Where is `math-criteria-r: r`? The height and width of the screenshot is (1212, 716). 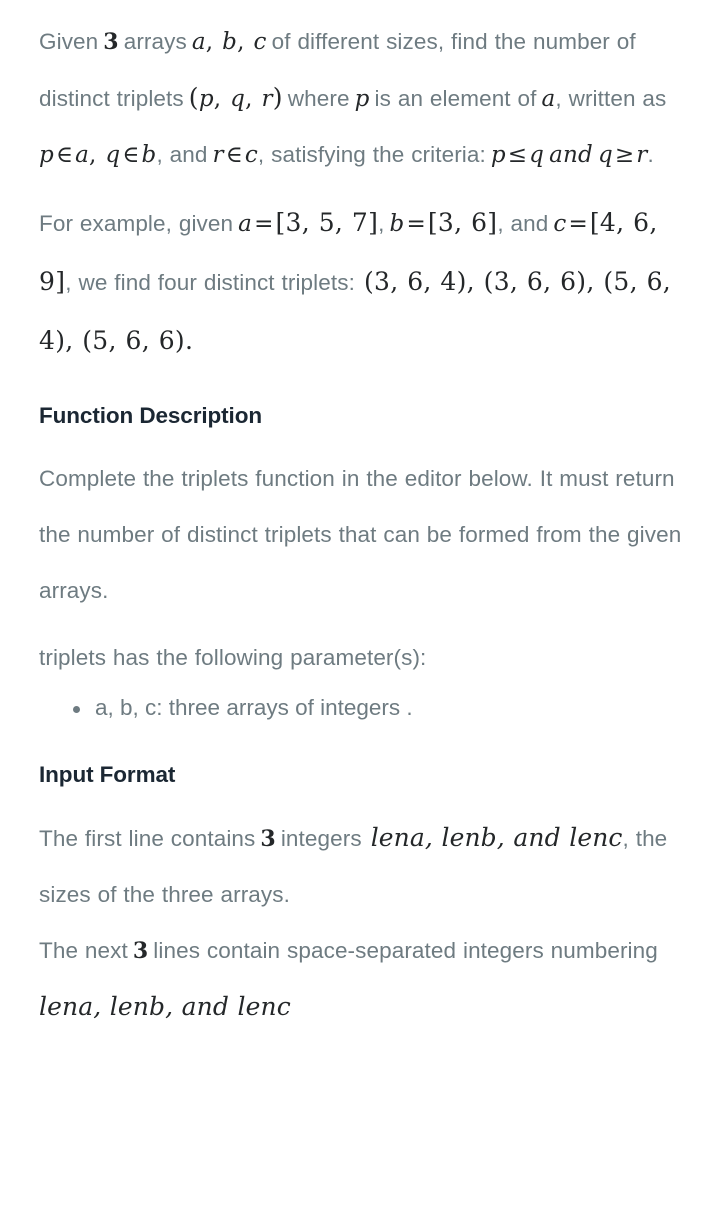 math-criteria-r: r is located at coordinates (642, 155).